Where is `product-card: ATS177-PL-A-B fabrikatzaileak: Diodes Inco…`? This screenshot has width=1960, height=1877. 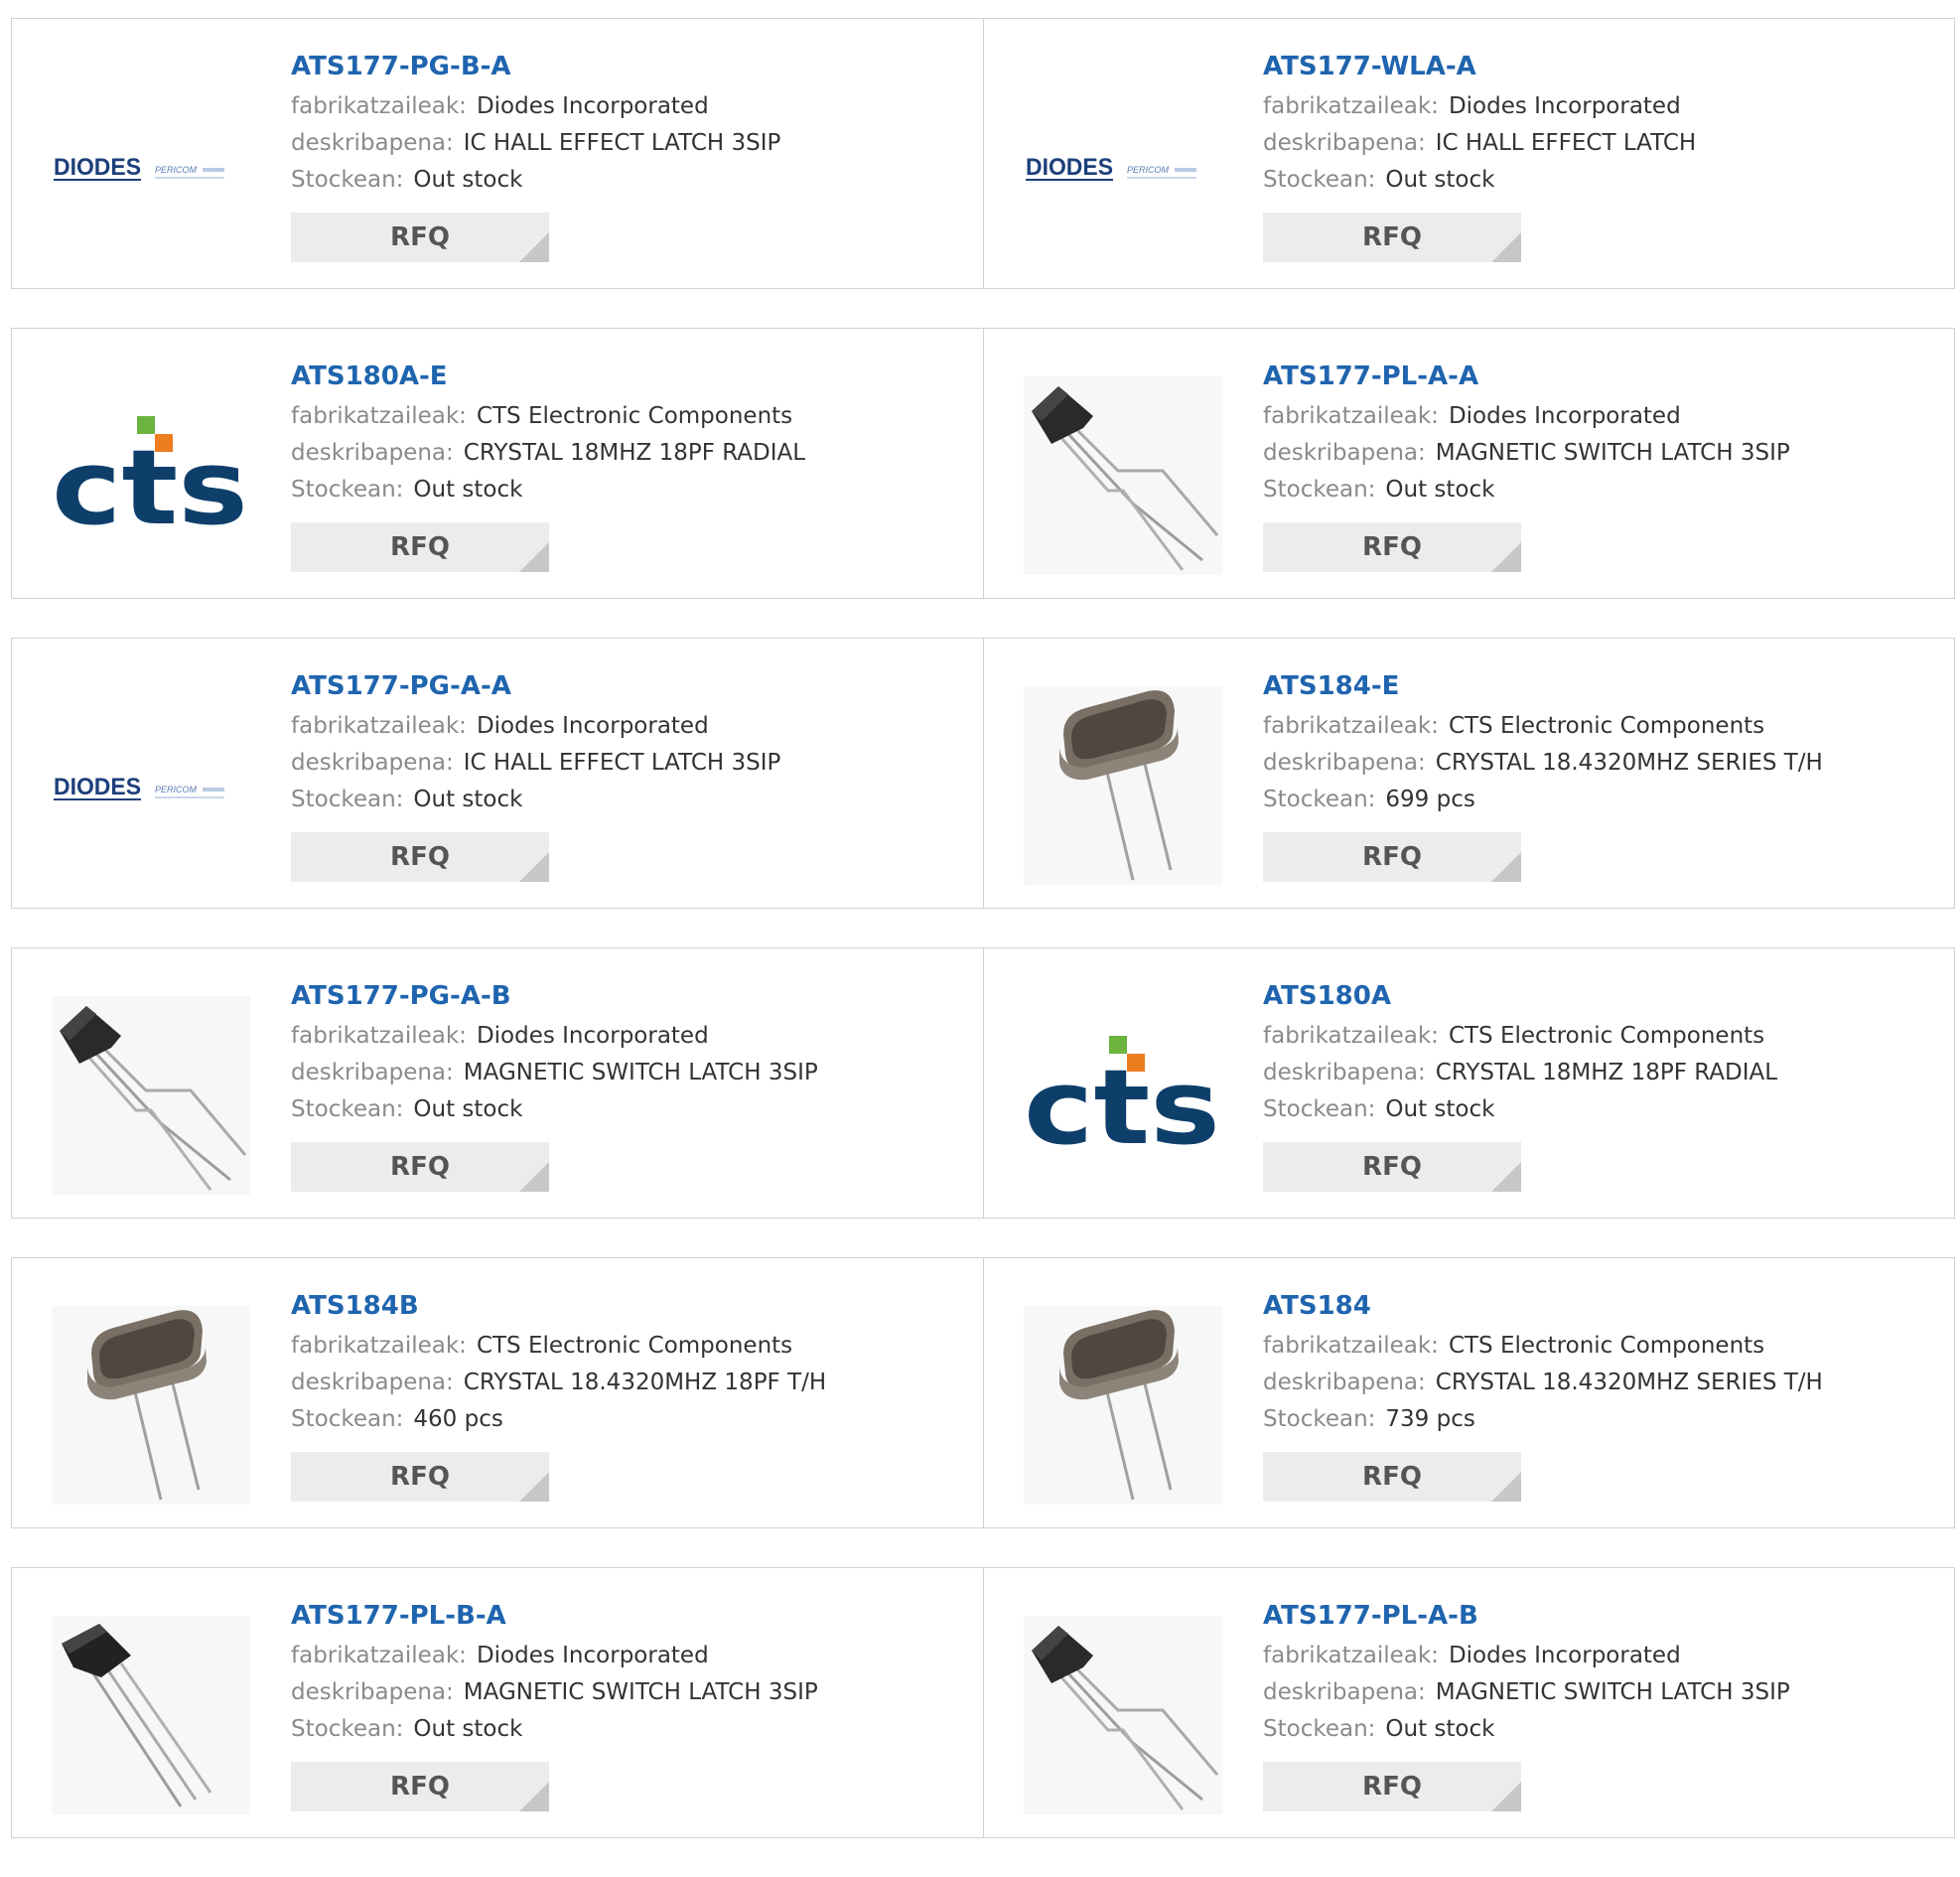
product-card: ATS177-PL-A-B fabrikatzaileak: Diodes Inco… is located at coordinates (1468, 1702).